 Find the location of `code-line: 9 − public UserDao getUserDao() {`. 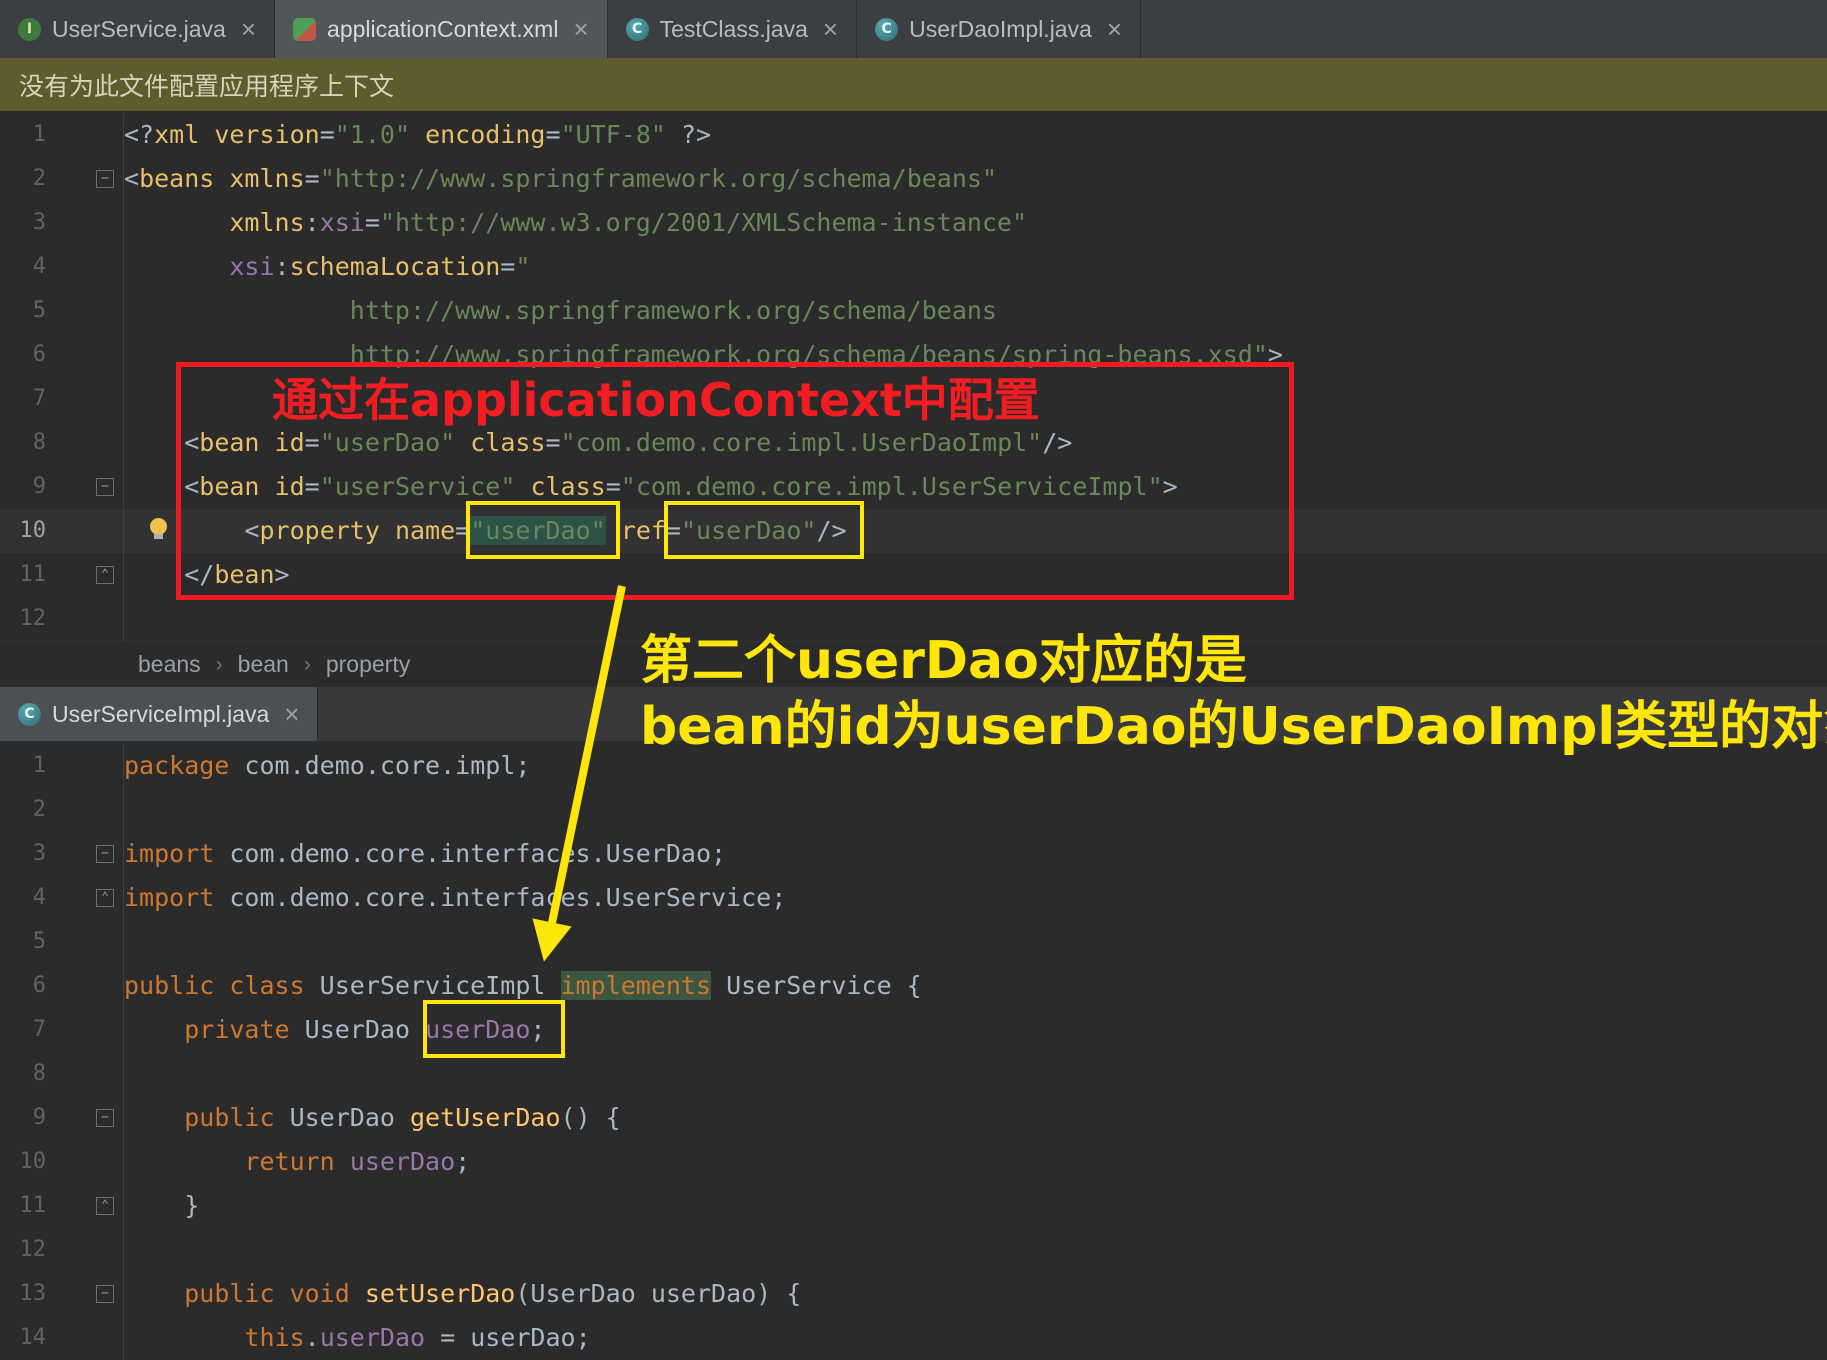

code-line: 9 − public UserDao getUserDao() { is located at coordinates (913, 1118).